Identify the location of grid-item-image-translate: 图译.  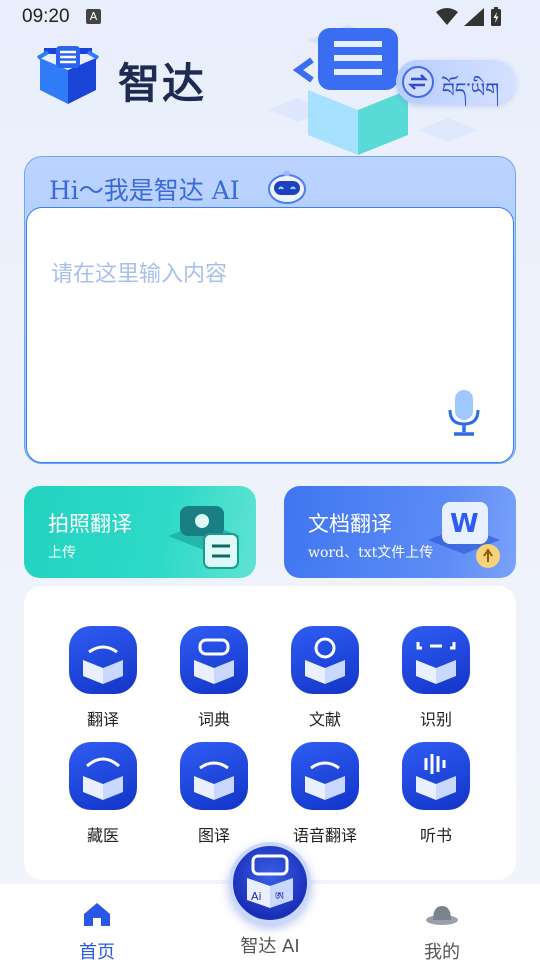
(214, 794).